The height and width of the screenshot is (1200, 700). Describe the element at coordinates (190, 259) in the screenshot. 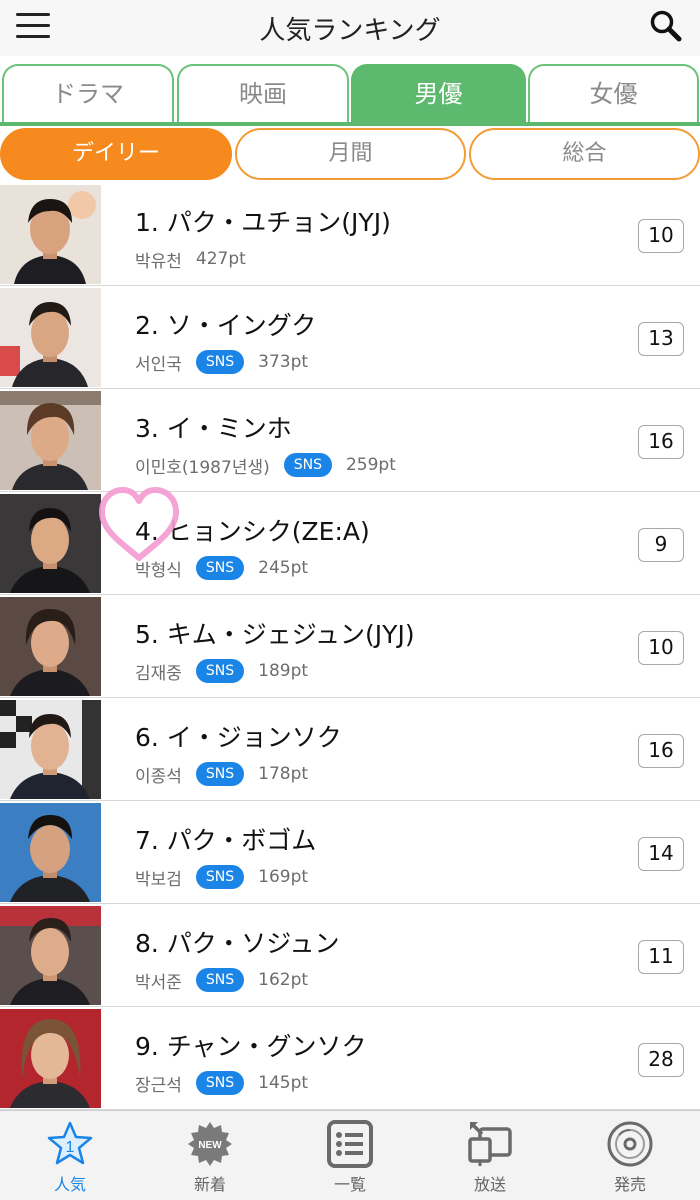

I see `actor-meta: 박유천 427pt` at that location.